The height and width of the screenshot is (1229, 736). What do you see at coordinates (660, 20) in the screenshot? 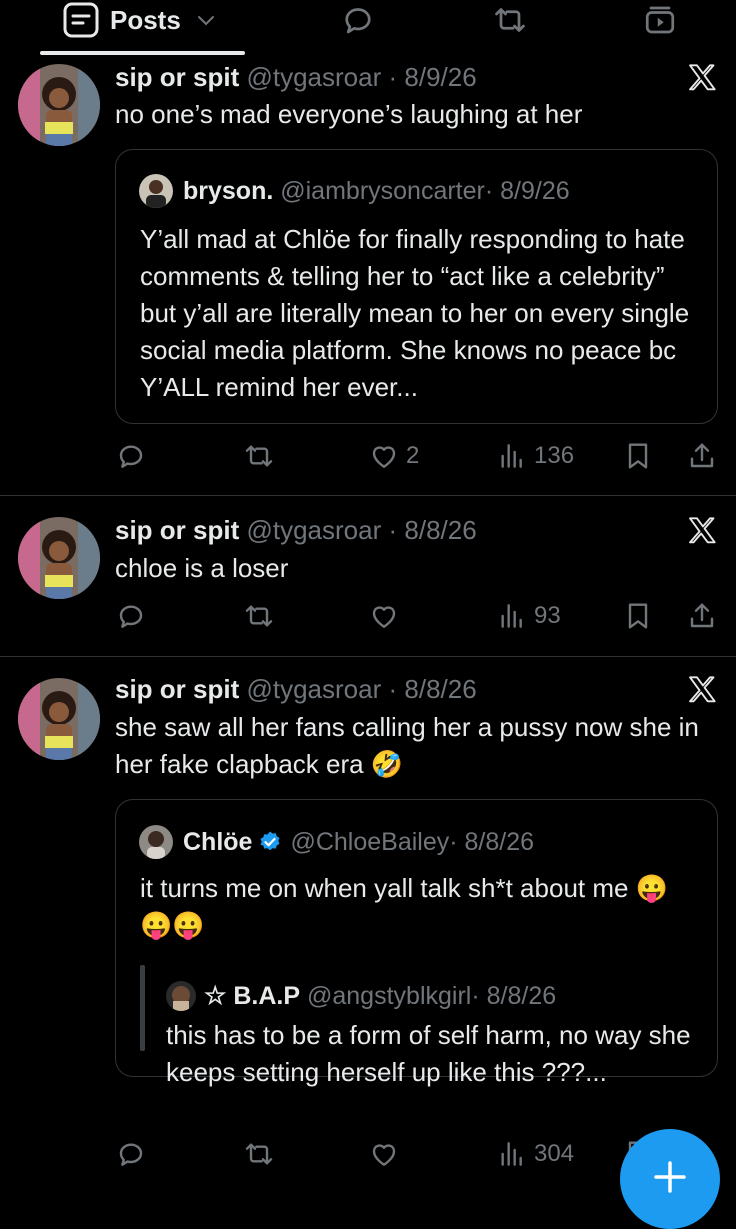
I see `video-tab-icon` at bounding box center [660, 20].